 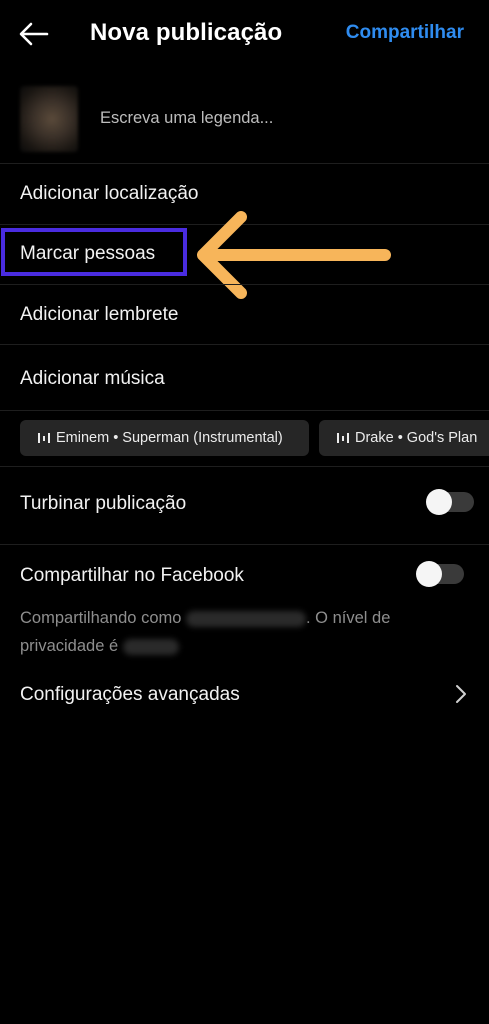 I want to click on top-bar: Nova publicação Compartilhar, so click(x=244, y=34).